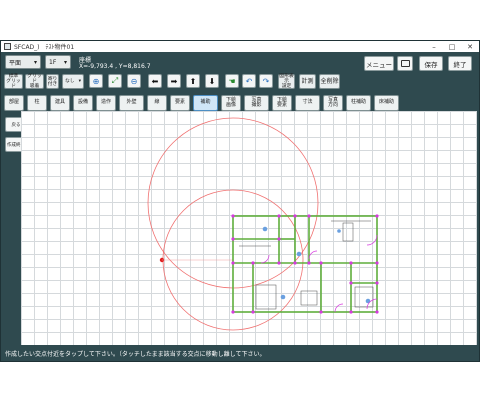  What do you see at coordinates (470, 47) in the screenshot?
I see `close-icon: ✕` at bounding box center [470, 47].